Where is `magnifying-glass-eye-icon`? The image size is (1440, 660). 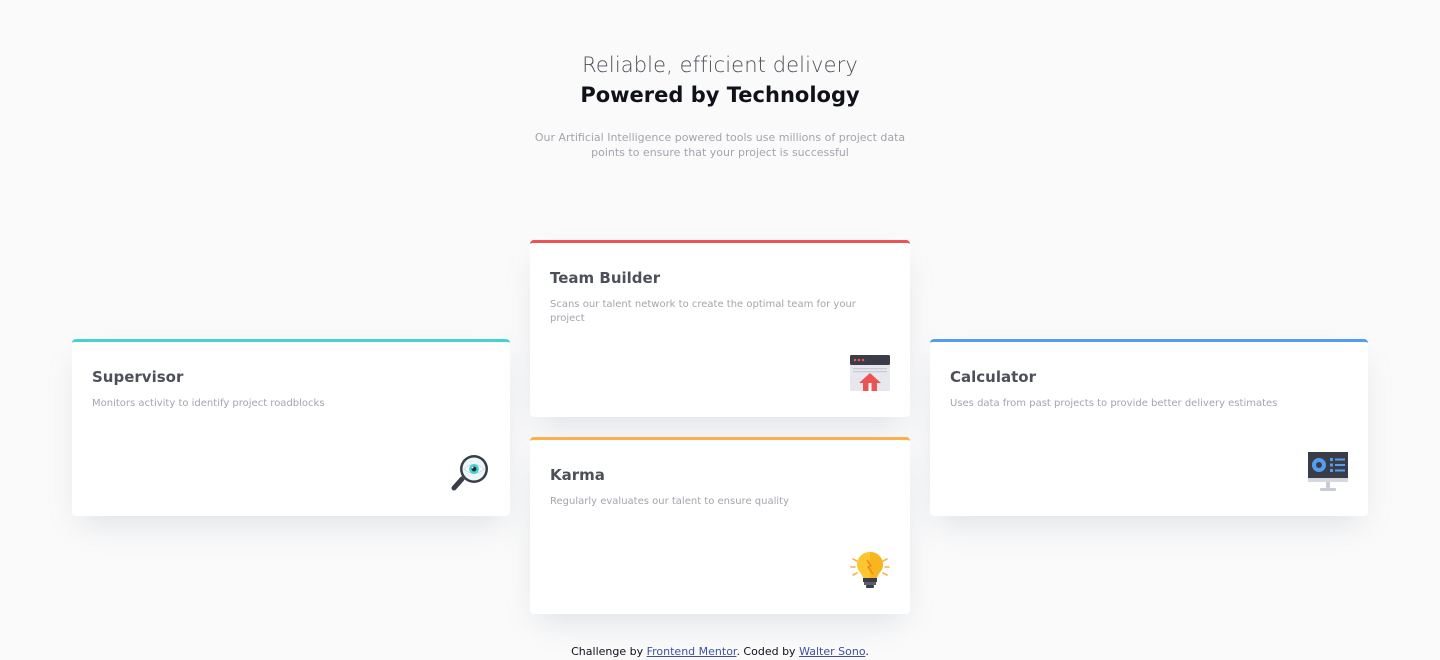 magnifying-glass-eye-icon is located at coordinates (470, 472).